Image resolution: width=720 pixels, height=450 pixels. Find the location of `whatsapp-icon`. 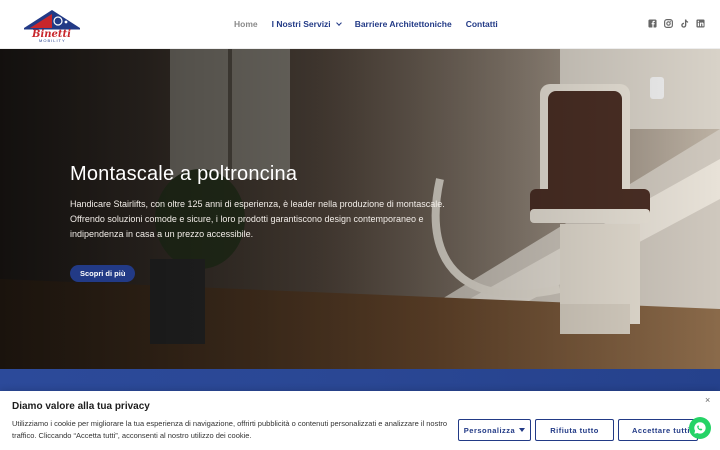

whatsapp-icon is located at coordinates (700, 428).